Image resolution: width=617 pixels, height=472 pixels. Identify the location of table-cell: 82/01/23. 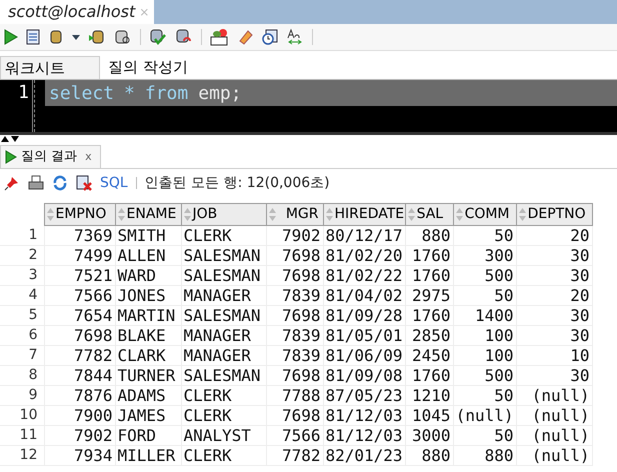
(364, 456).